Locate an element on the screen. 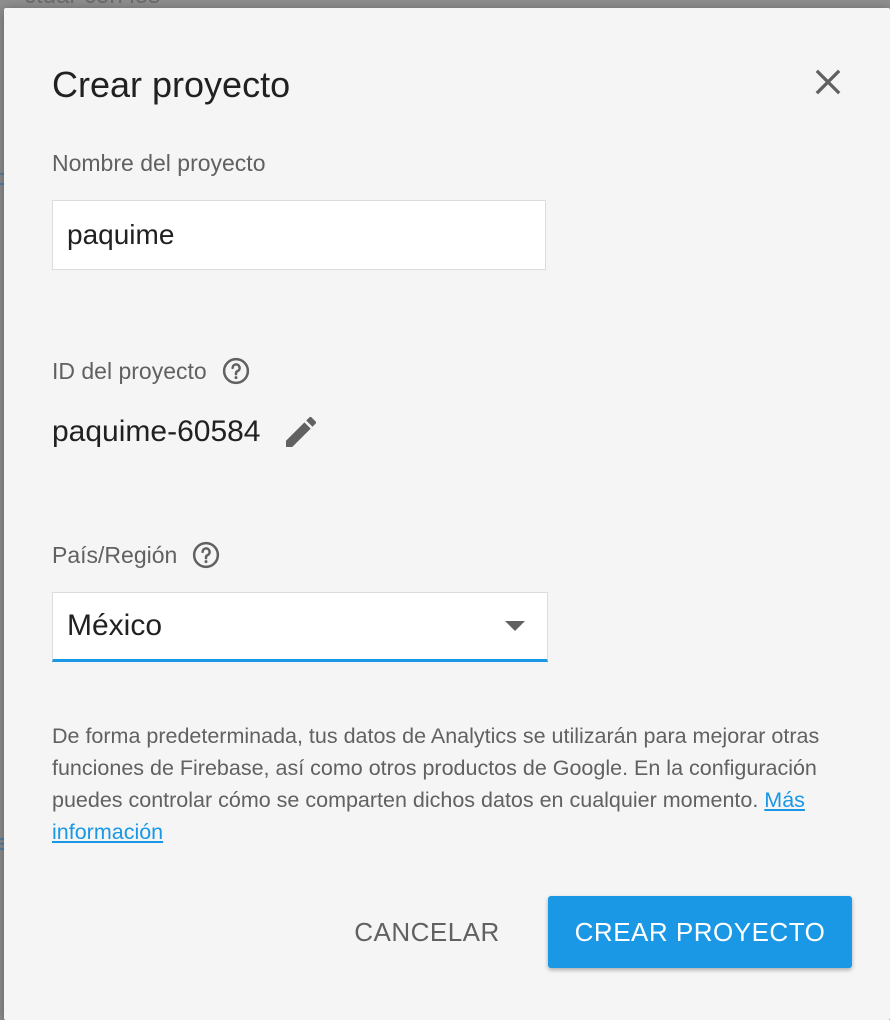  project-id-label-text: ID del proyecto is located at coordinates (129, 370).